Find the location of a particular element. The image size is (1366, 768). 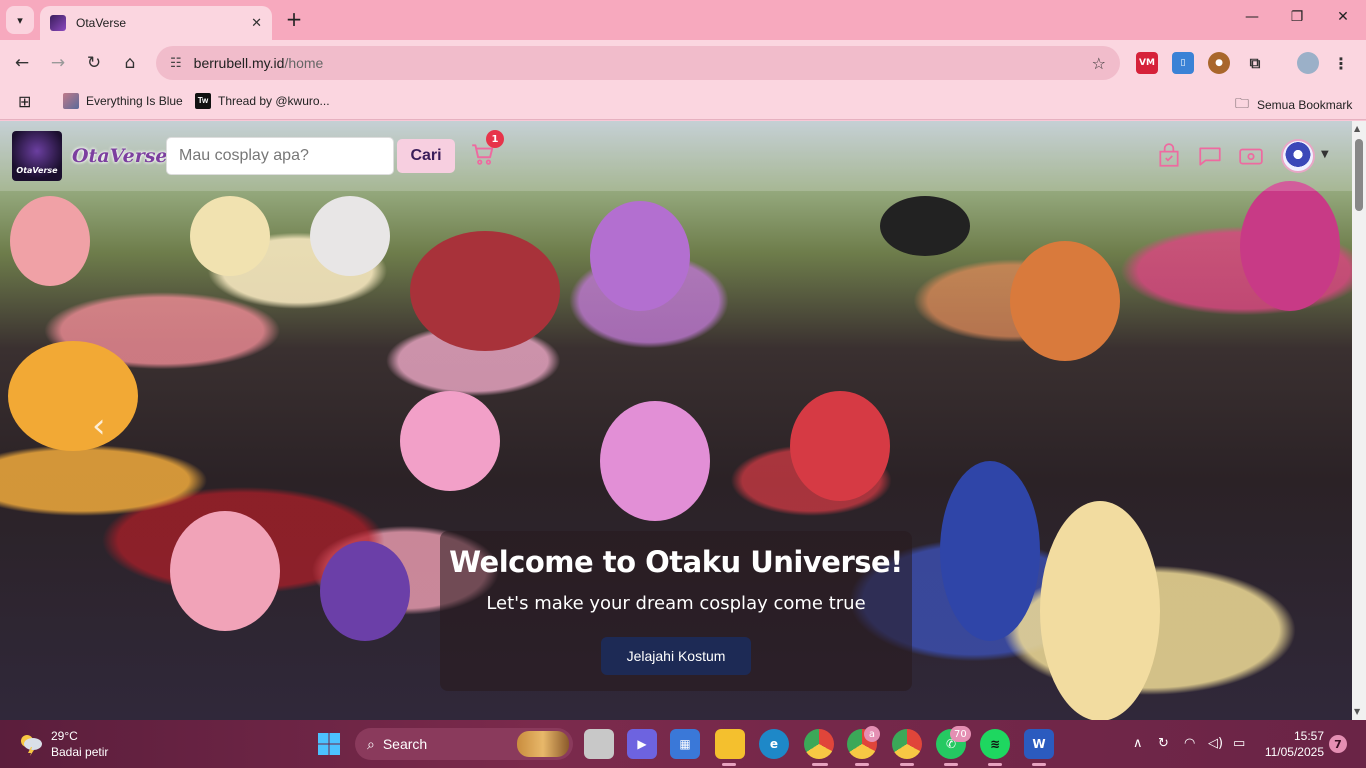

store-icon: ▦ is located at coordinates (685, 744).